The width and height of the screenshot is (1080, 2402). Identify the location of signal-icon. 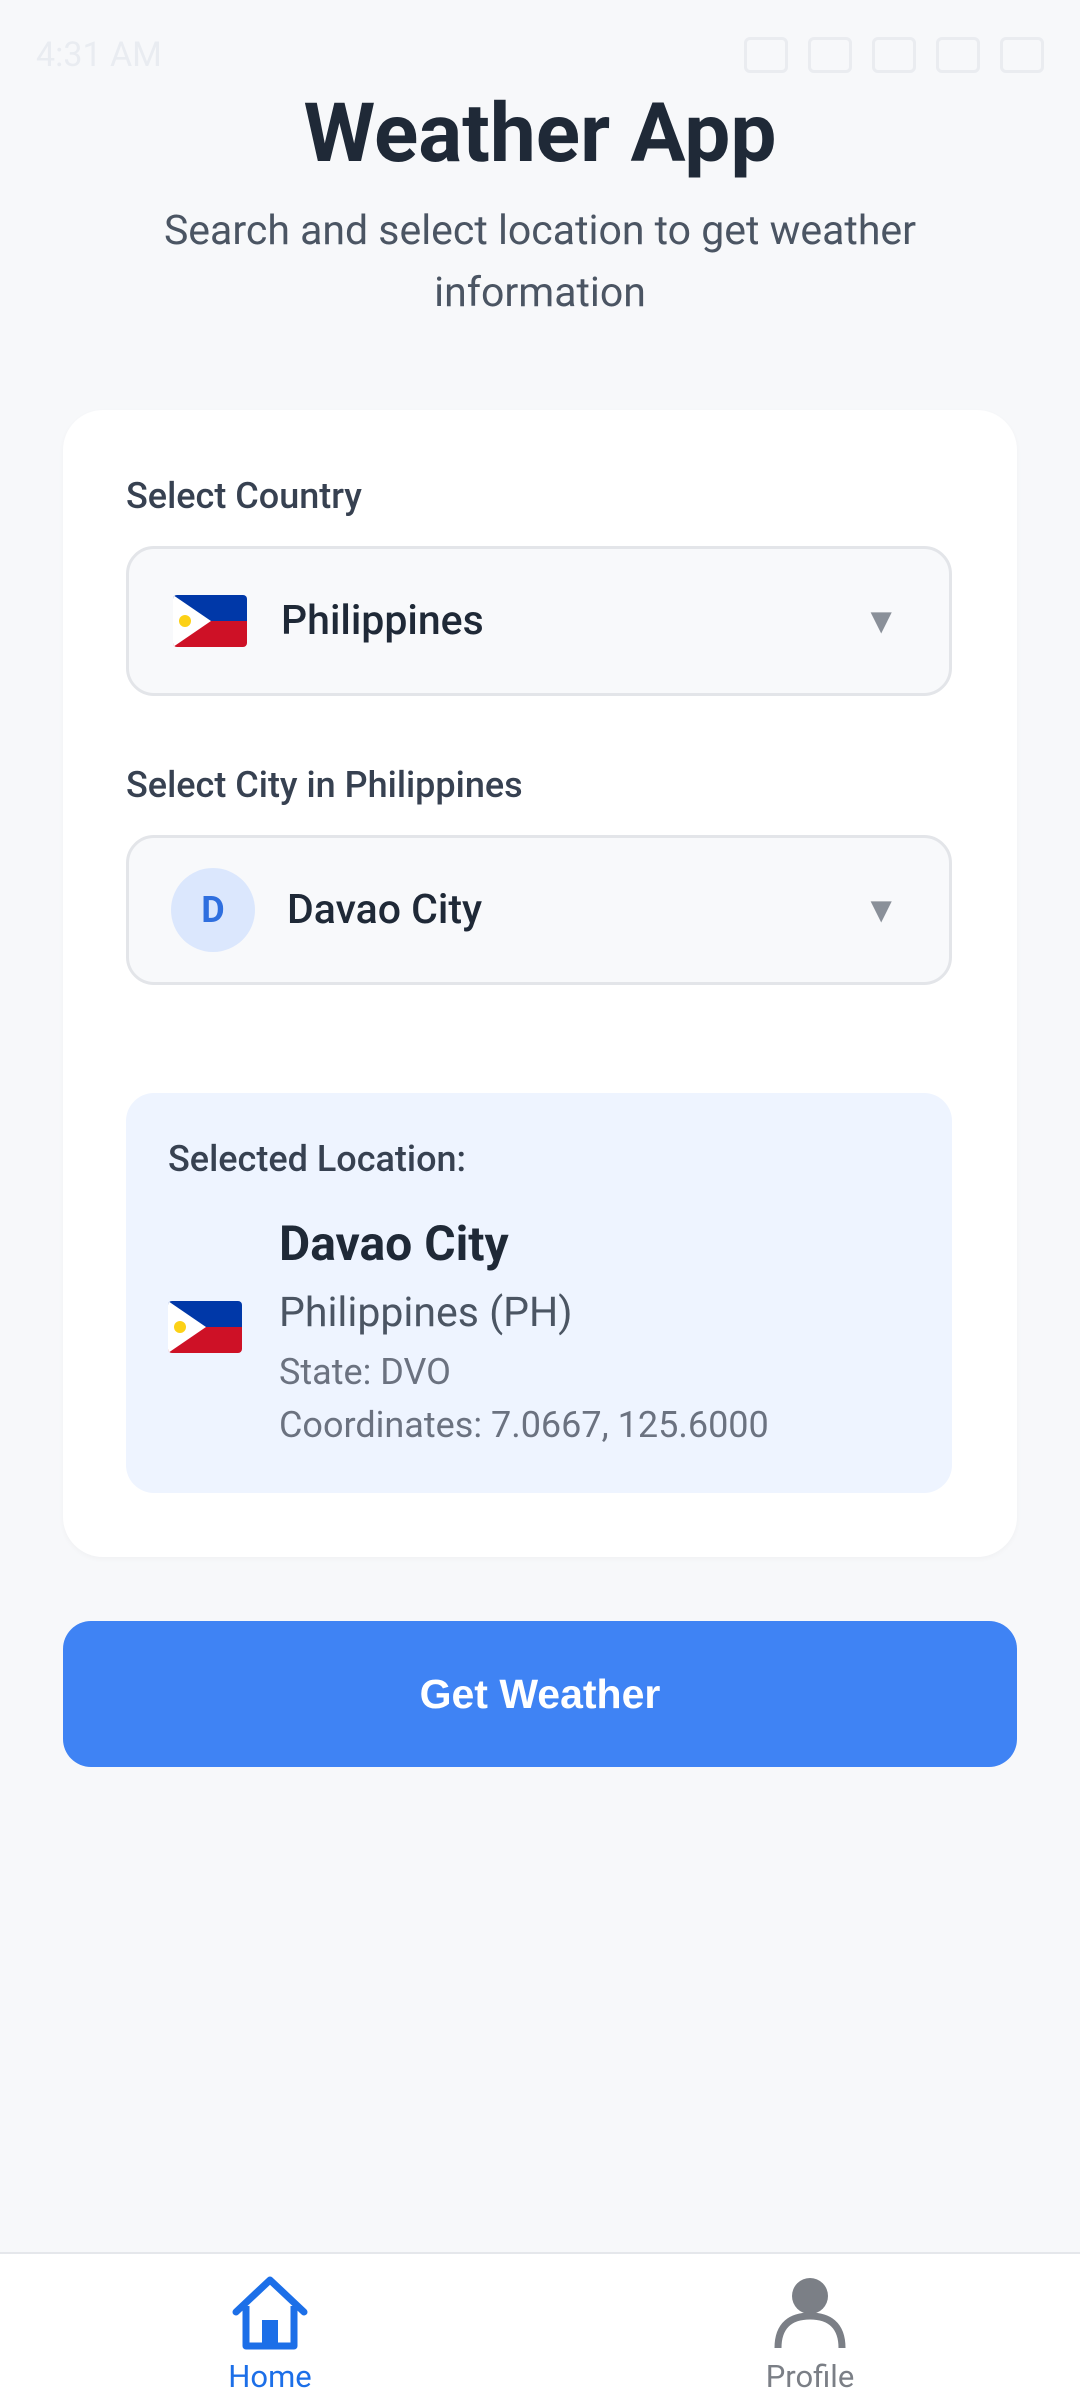
(958, 55).